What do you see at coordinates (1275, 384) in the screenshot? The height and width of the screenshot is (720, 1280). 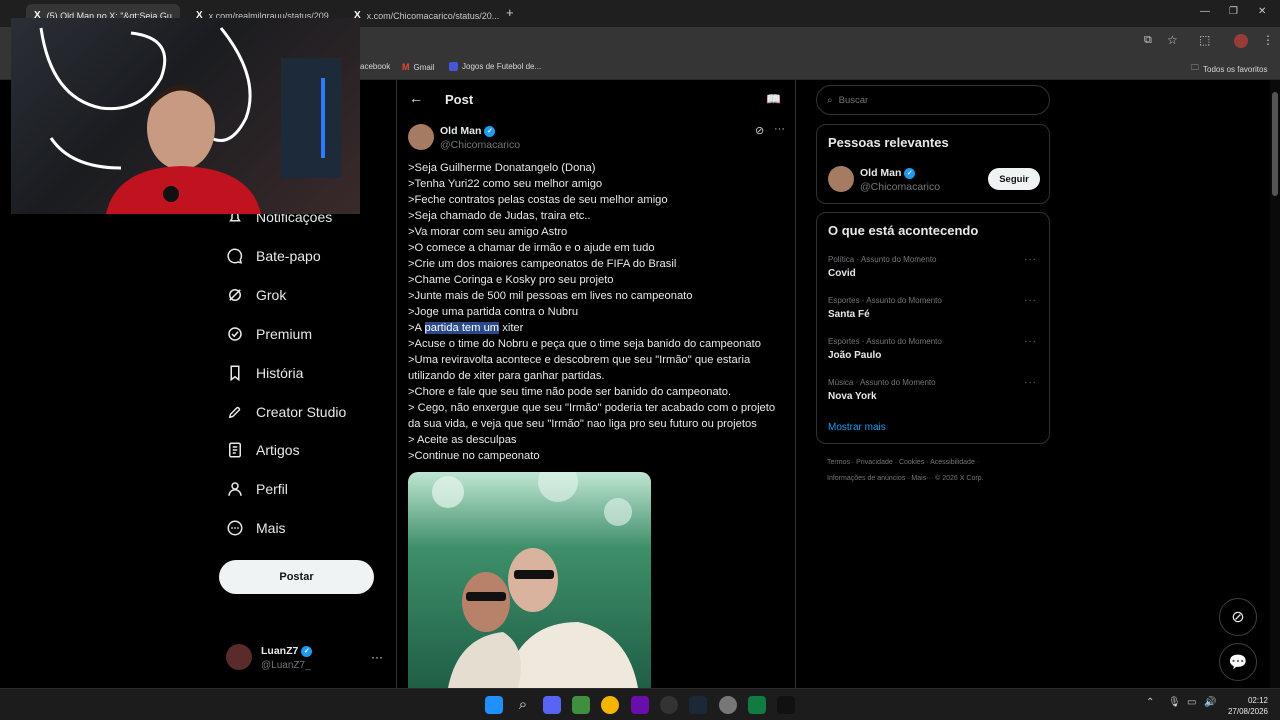 I see `scrollbar` at bounding box center [1275, 384].